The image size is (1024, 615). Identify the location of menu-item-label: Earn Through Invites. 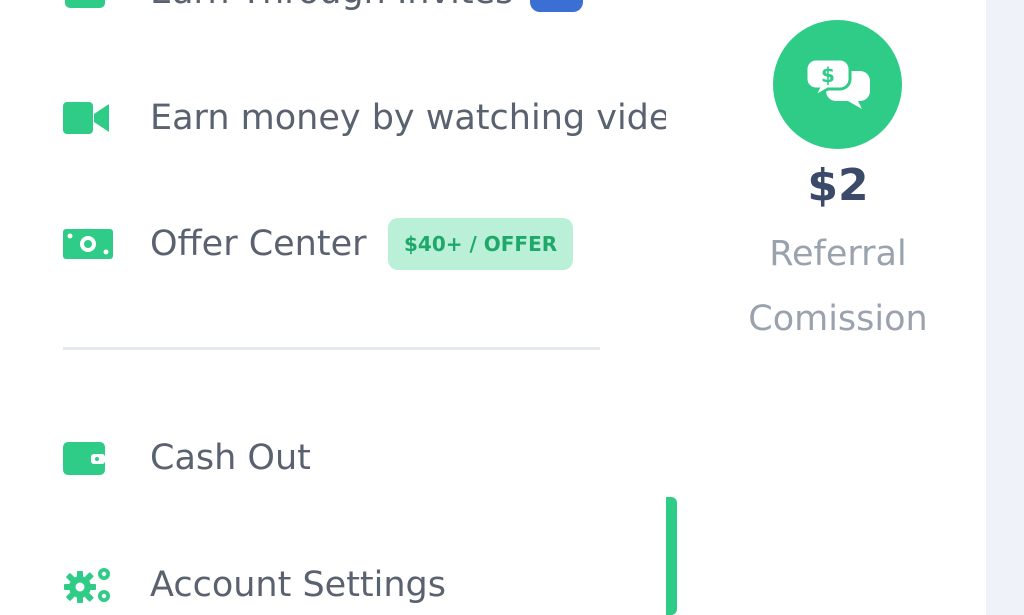
(331, 11).